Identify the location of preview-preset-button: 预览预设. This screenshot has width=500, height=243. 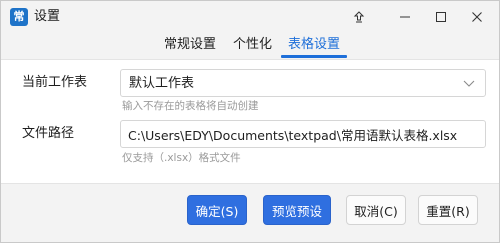
(297, 210).